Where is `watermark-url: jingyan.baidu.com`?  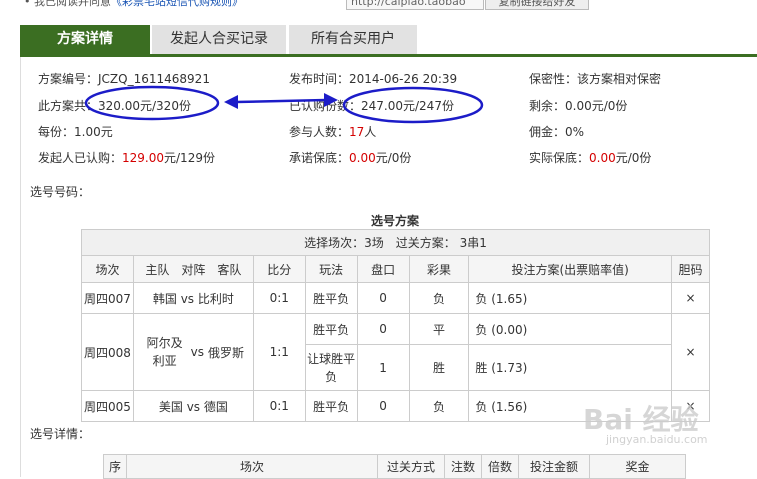 watermark-url: jingyan.baidu.com is located at coordinates (657, 439).